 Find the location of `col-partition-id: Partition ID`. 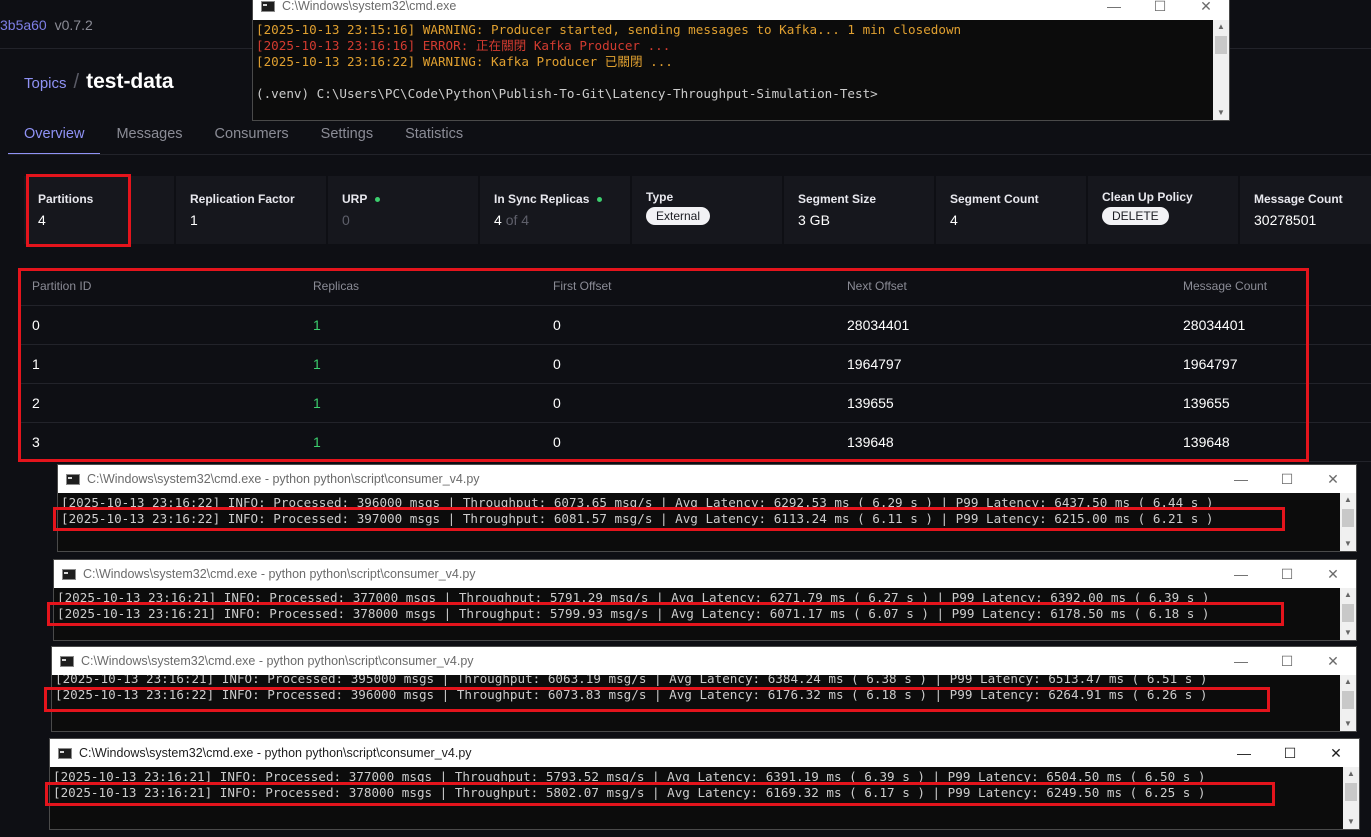

col-partition-id: Partition ID is located at coordinates (166, 287).